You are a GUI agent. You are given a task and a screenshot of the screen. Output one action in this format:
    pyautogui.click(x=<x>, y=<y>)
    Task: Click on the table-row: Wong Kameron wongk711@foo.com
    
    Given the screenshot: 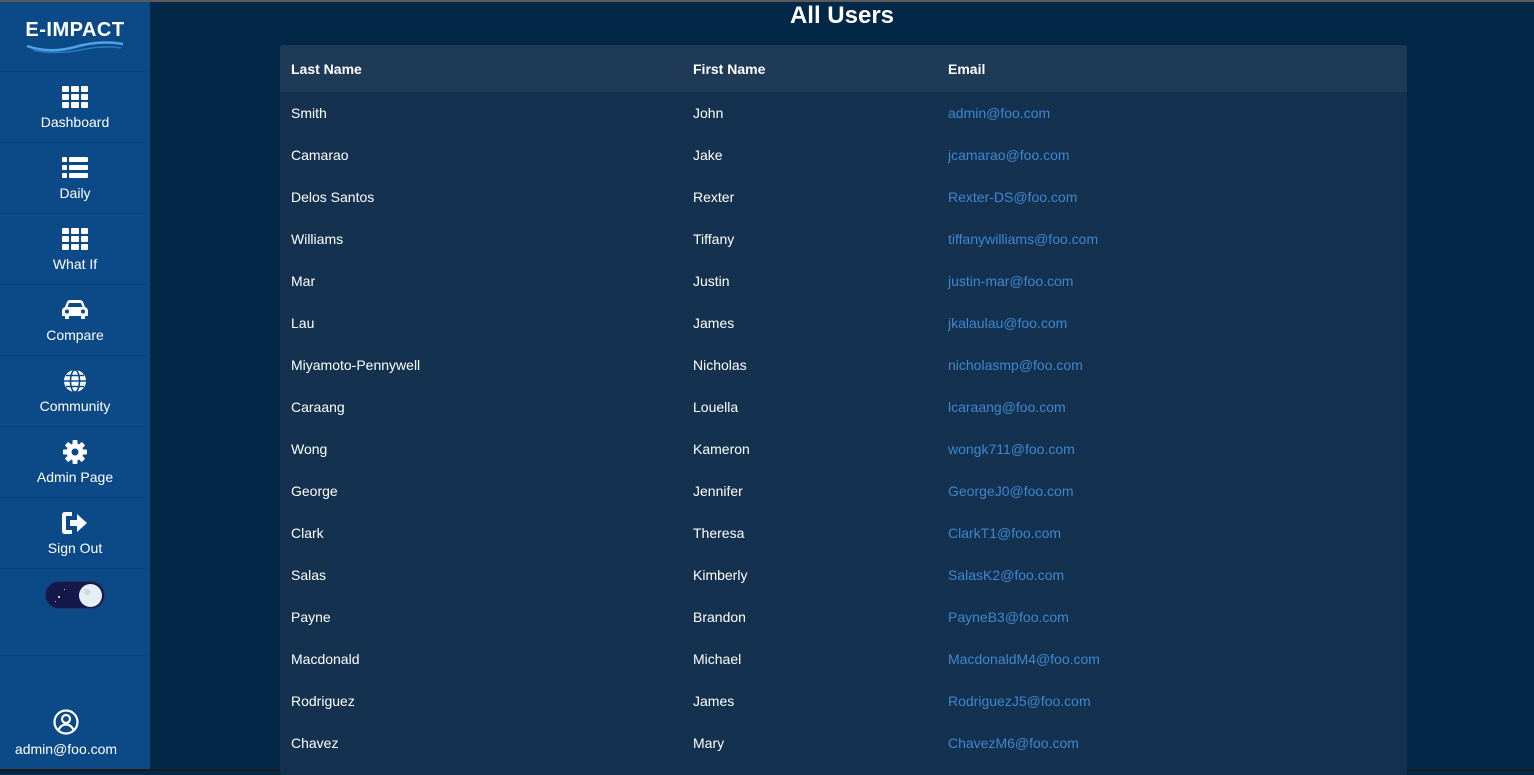 What is the action you would take?
    pyautogui.click(x=843, y=449)
    